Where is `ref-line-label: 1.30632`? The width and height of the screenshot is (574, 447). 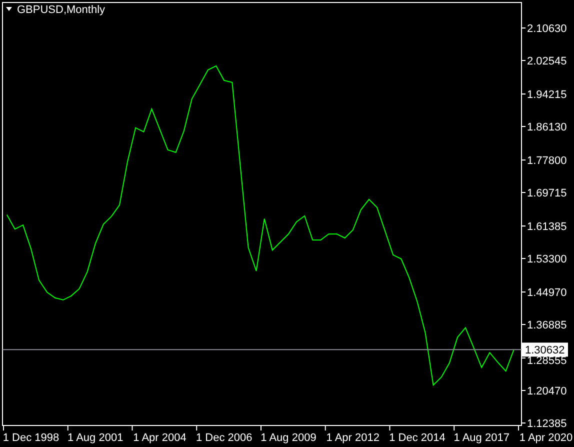 ref-line-label: 1.30632 is located at coordinates (545, 350).